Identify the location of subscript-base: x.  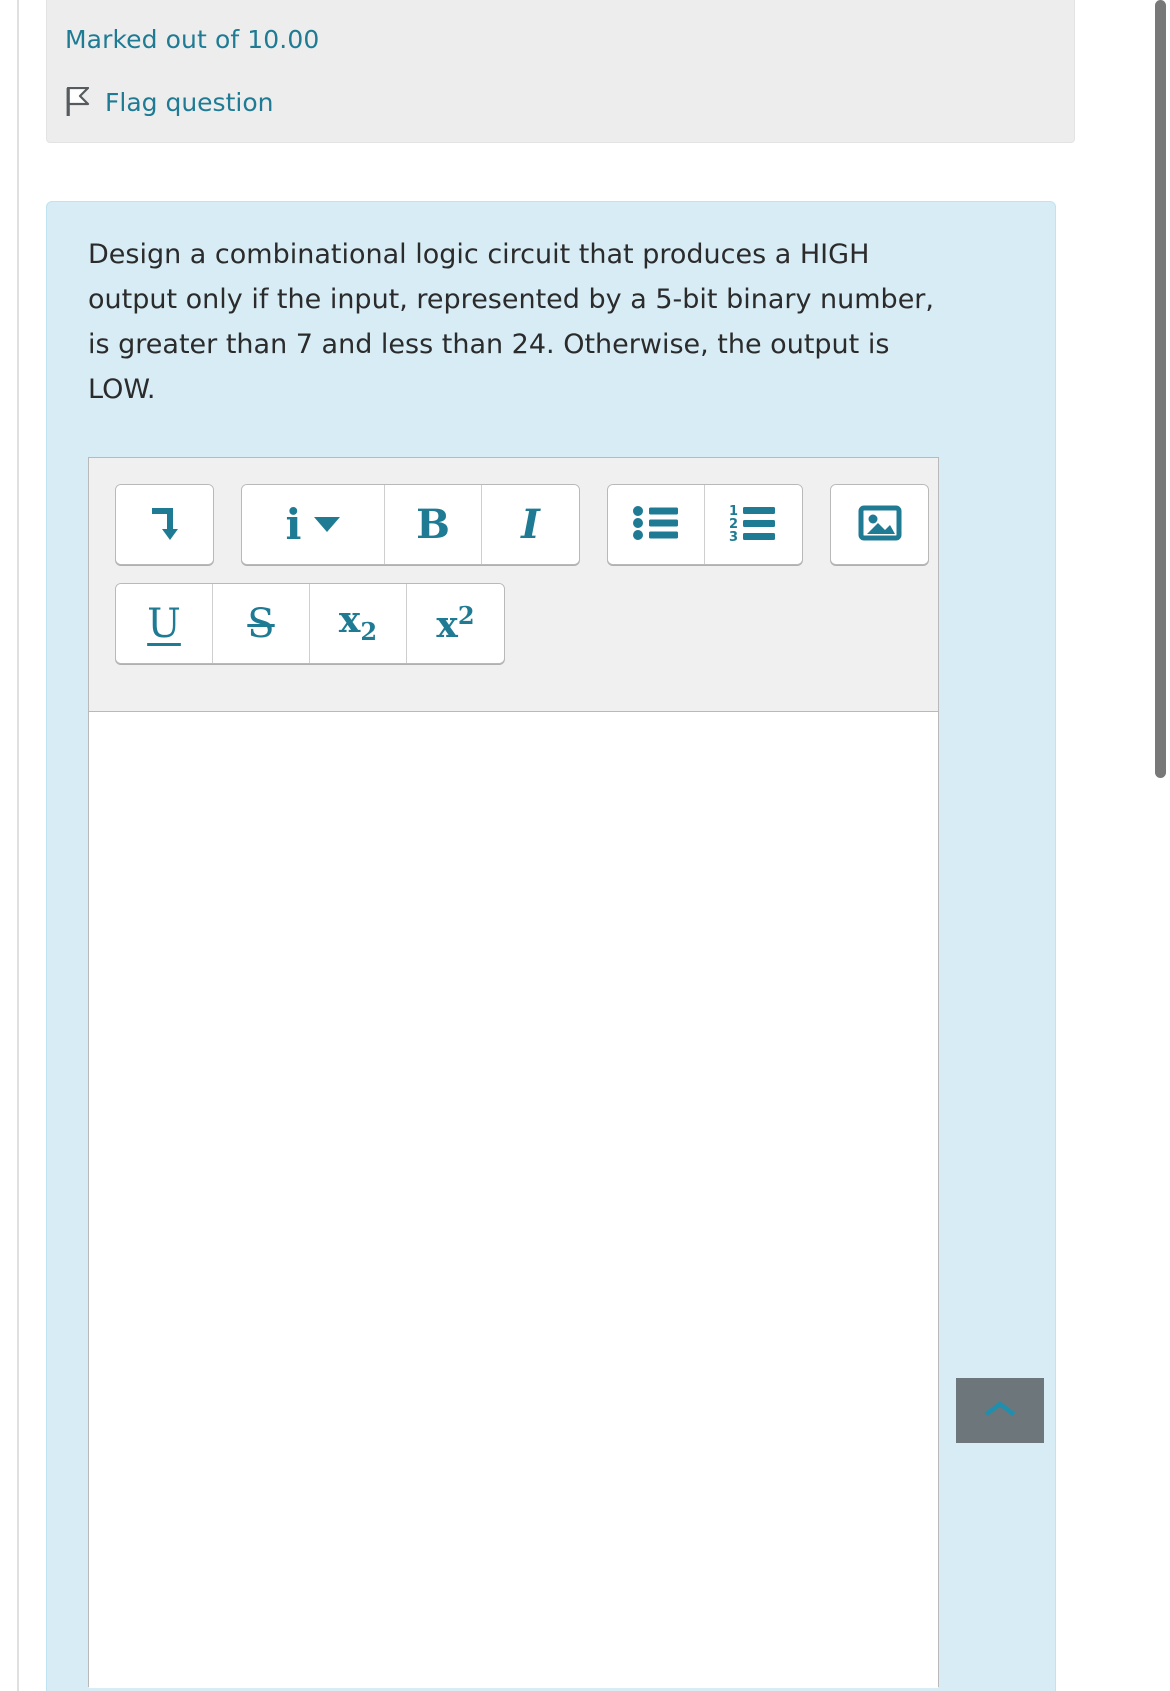
(349, 620).